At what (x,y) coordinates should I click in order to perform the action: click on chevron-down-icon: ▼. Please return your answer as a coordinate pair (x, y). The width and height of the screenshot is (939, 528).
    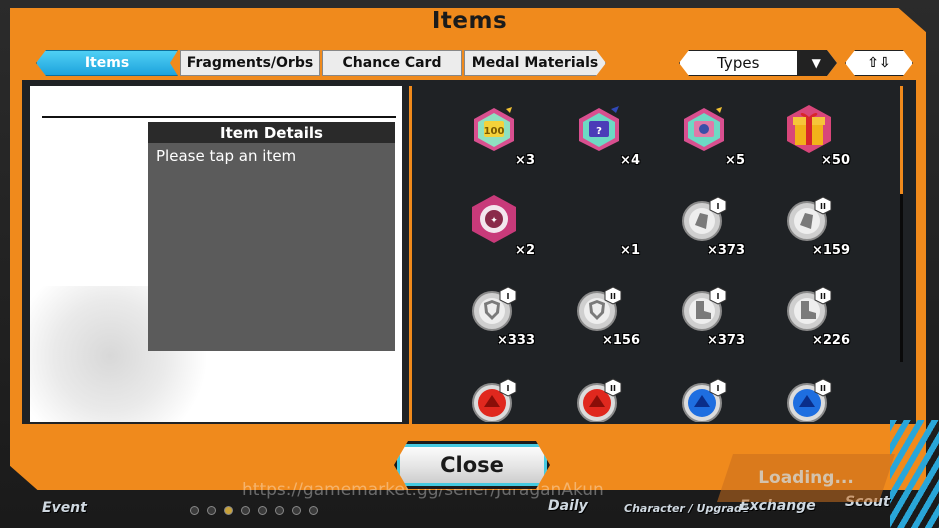
    Looking at the image, I should click on (817, 63).